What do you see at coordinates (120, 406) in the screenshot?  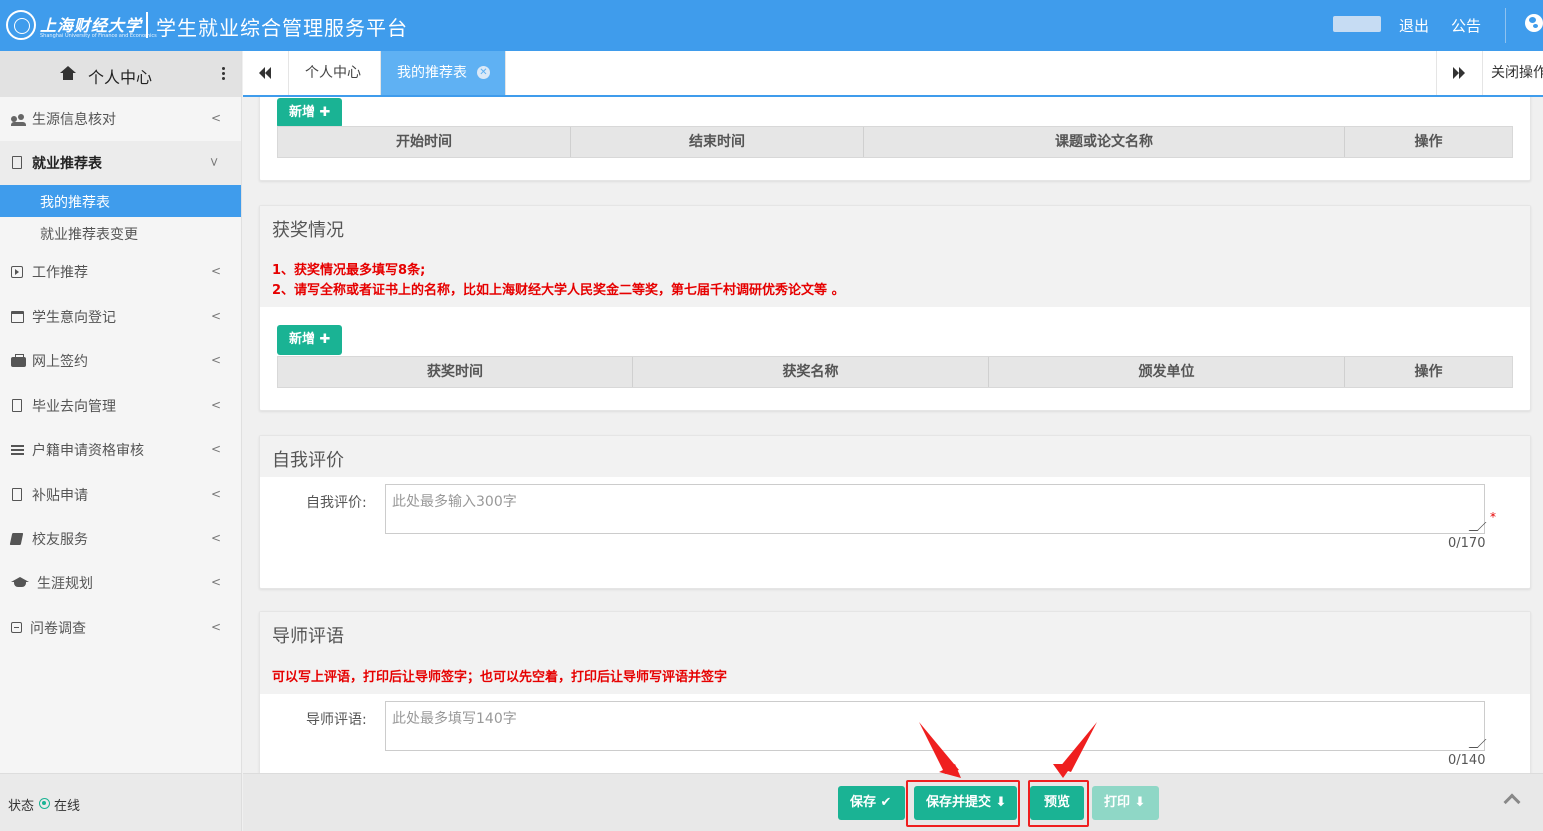 I see `sidebar-item-graduation-destination: 毕业去向管理 <` at bounding box center [120, 406].